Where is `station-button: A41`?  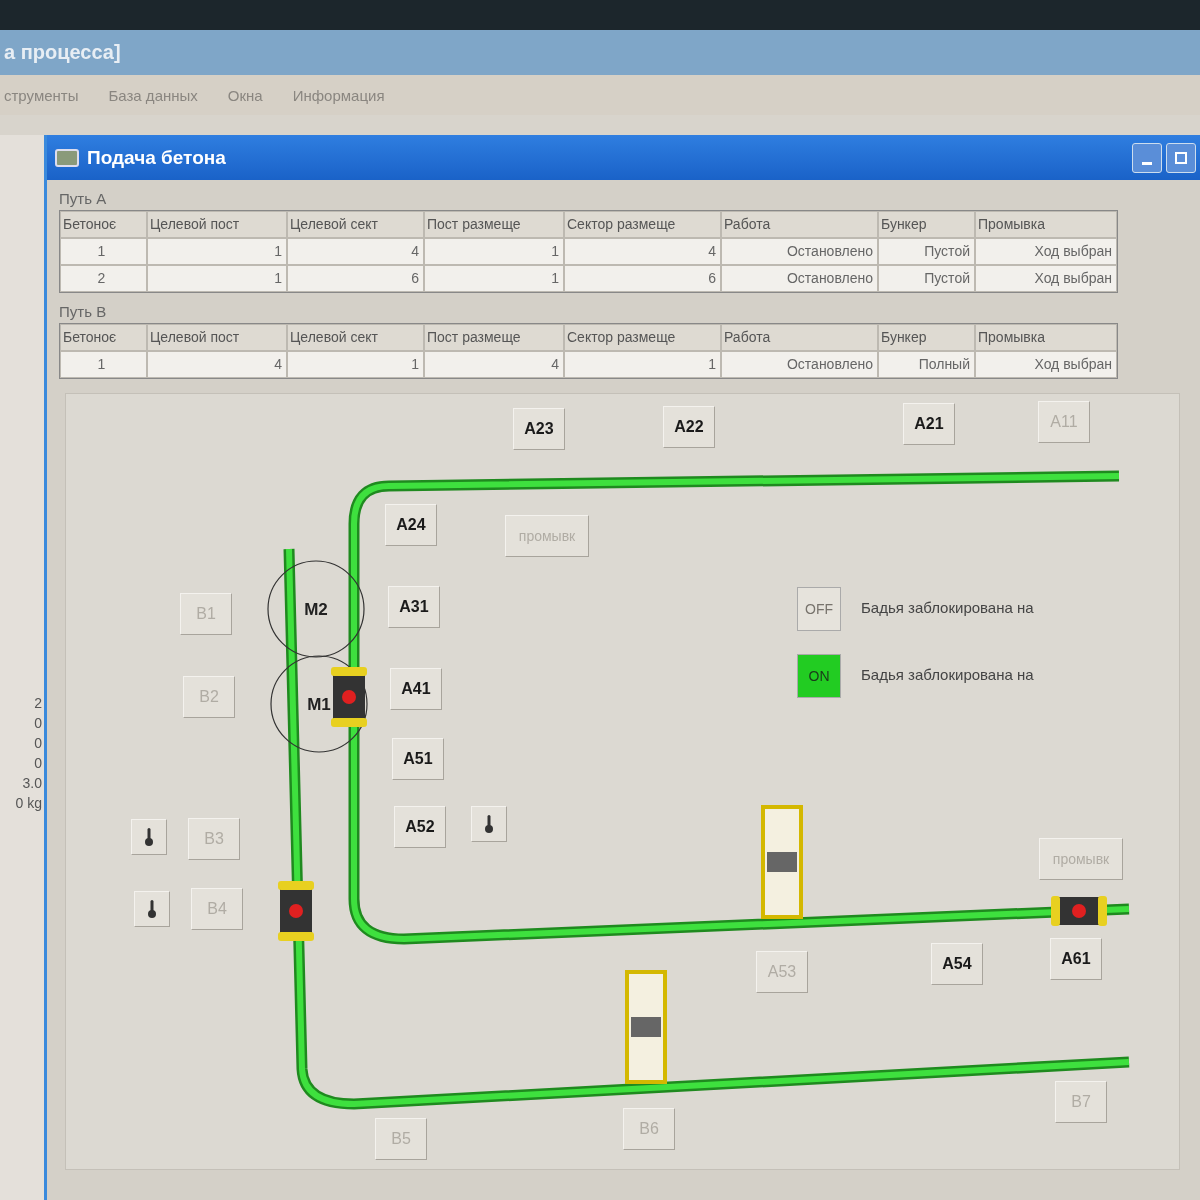 station-button: A41 is located at coordinates (416, 689).